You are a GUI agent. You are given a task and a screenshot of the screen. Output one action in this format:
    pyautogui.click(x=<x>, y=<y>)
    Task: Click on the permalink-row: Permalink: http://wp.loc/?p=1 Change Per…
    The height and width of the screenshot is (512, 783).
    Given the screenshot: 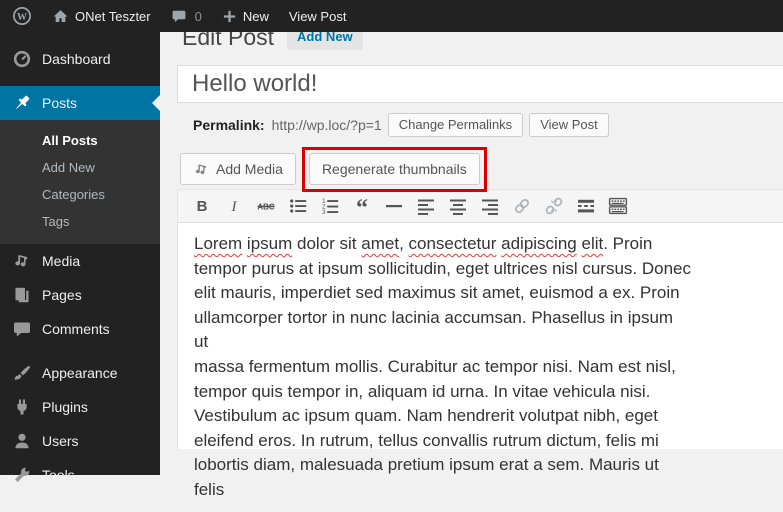 What is the action you would take?
    pyautogui.click(x=480, y=125)
    